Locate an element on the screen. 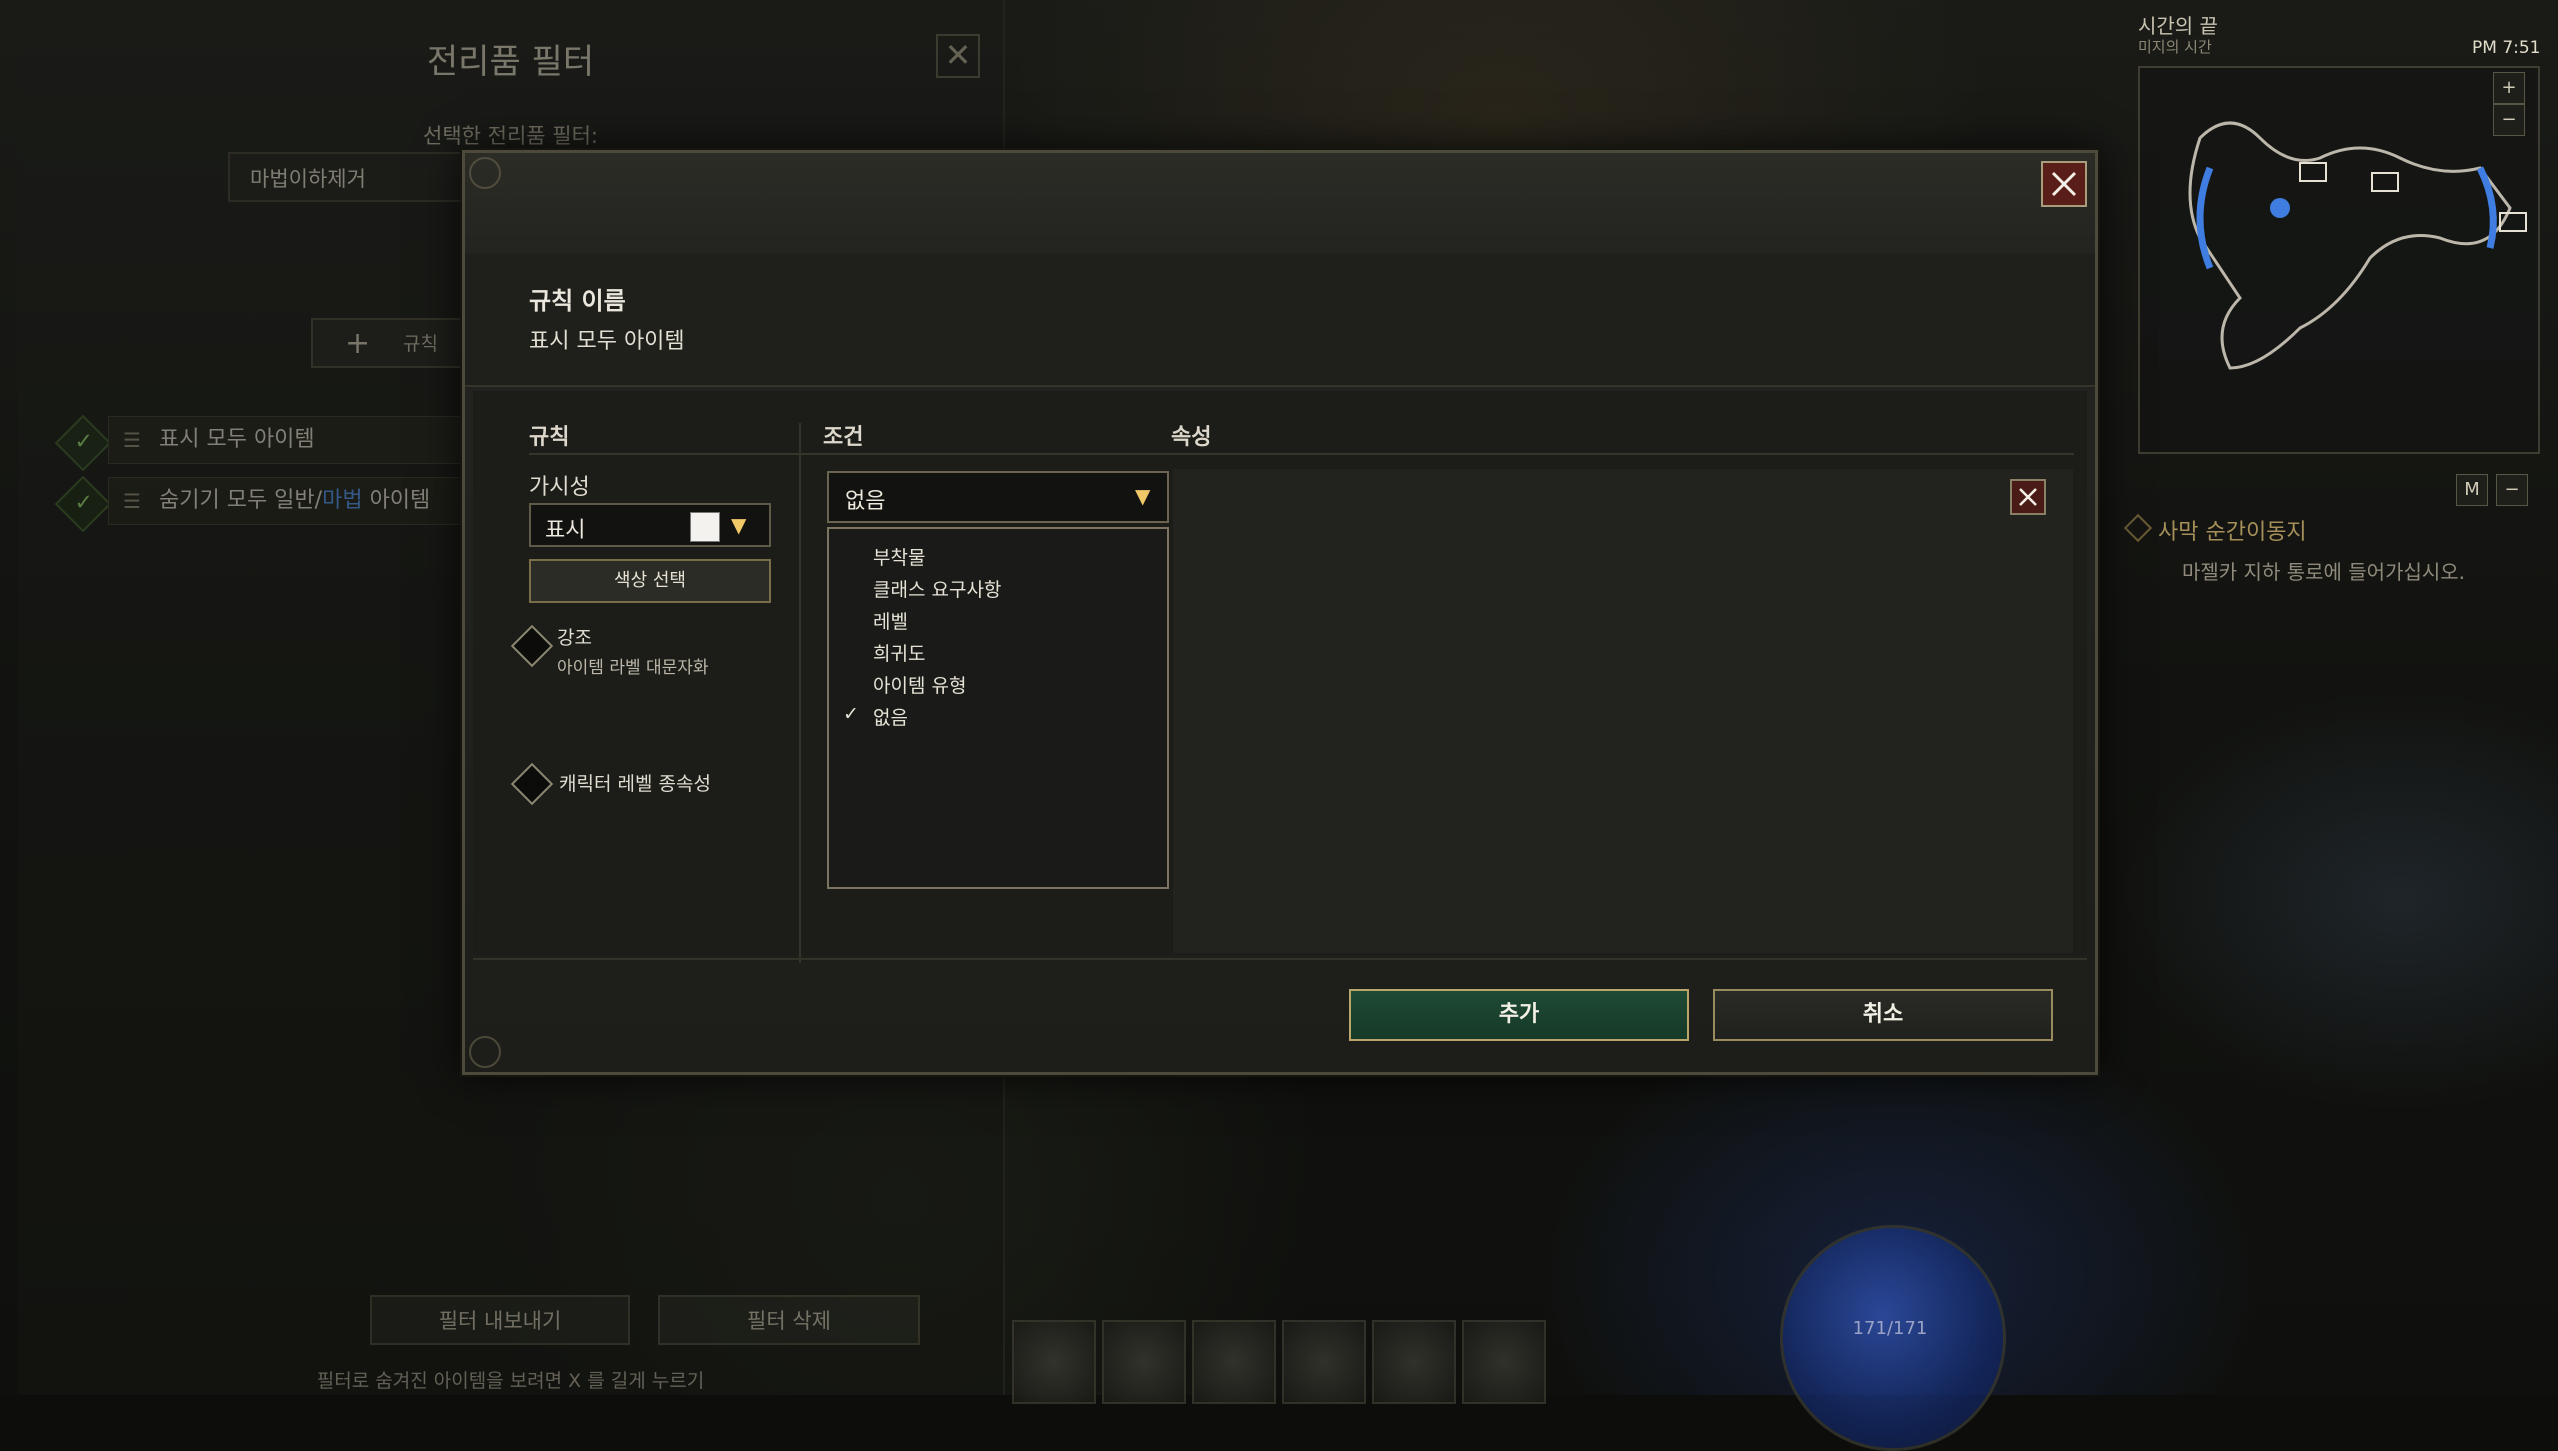 The width and height of the screenshot is (2558, 1451). minimap is located at coordinates (2339, 260).